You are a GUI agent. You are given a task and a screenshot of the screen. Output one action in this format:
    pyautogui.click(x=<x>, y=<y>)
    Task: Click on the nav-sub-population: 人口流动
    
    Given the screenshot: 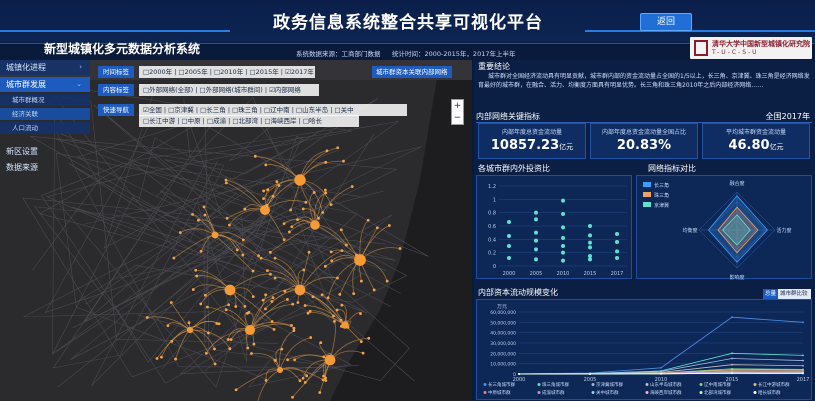 What is the action you would take?
    pyautogui.click(x=45, y=128)
    